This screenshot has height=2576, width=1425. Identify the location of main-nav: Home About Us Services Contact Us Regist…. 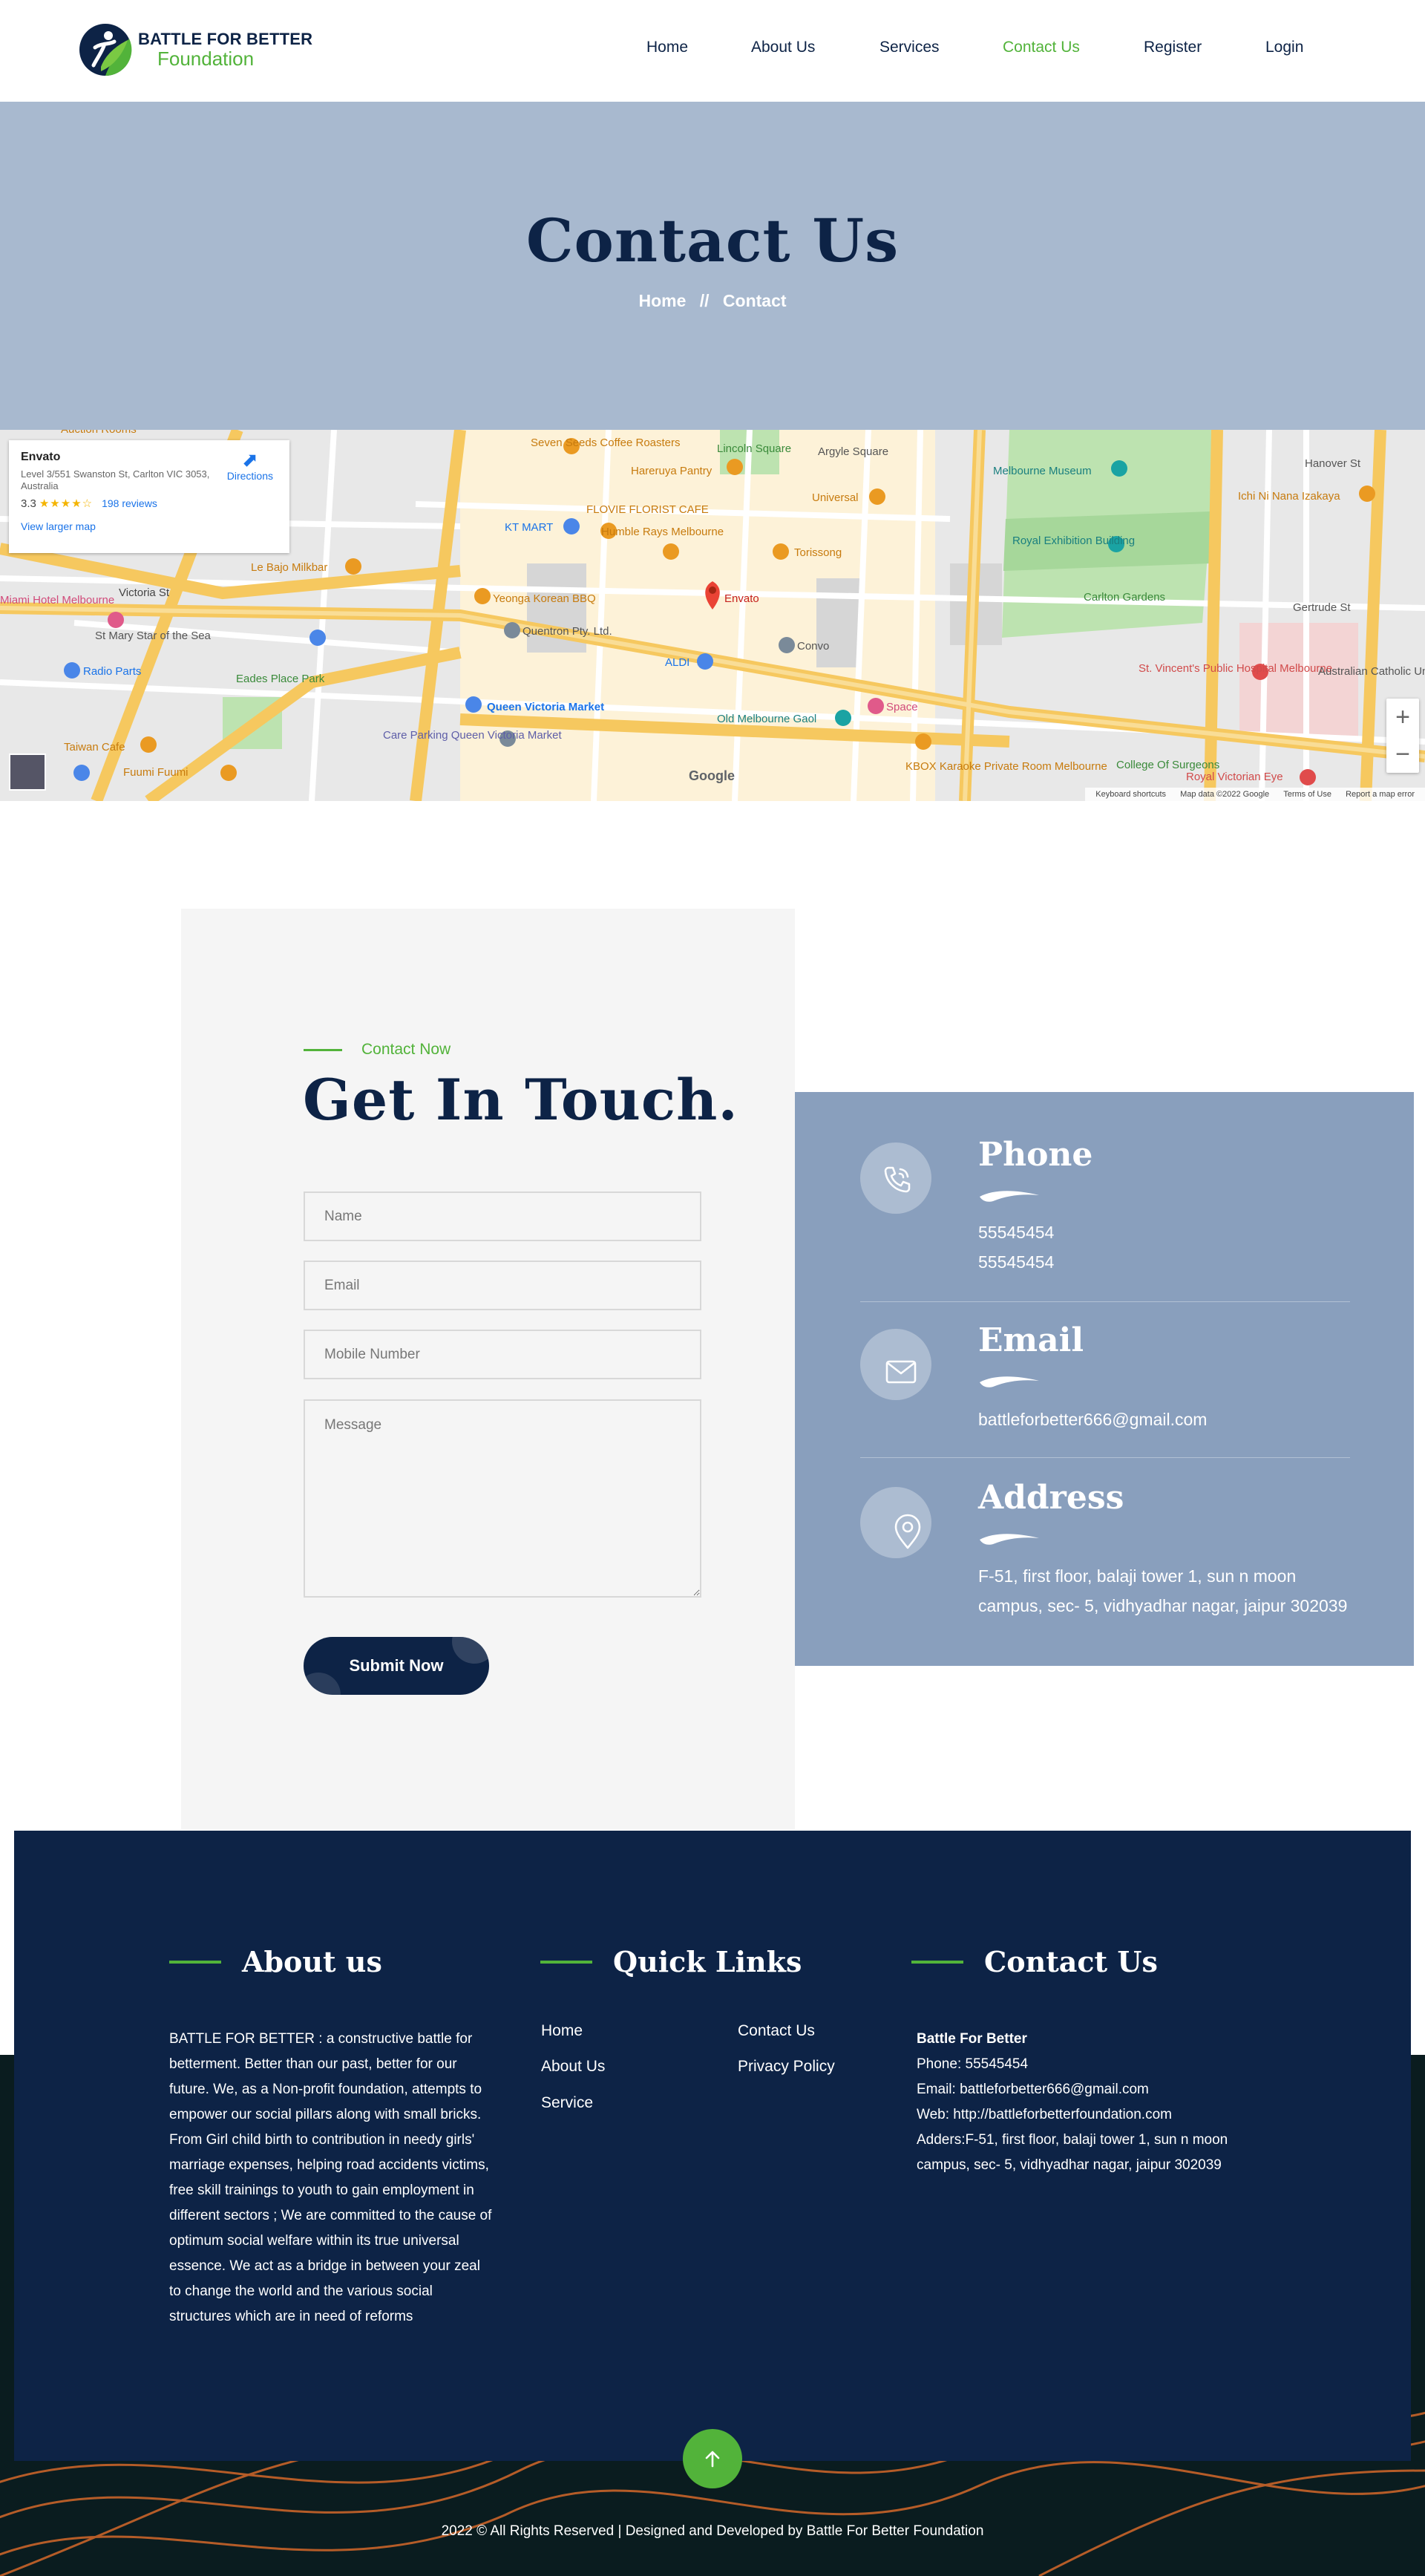
(712, 52).